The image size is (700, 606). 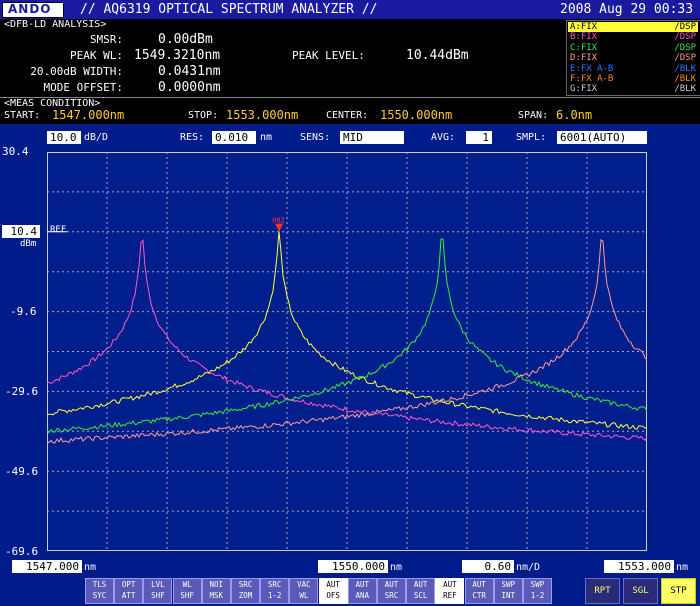 What do you see at coordinates (47, 566) in the screenshot?
I see `x-start-field: 1547.000` at bounding box center [47, 566].